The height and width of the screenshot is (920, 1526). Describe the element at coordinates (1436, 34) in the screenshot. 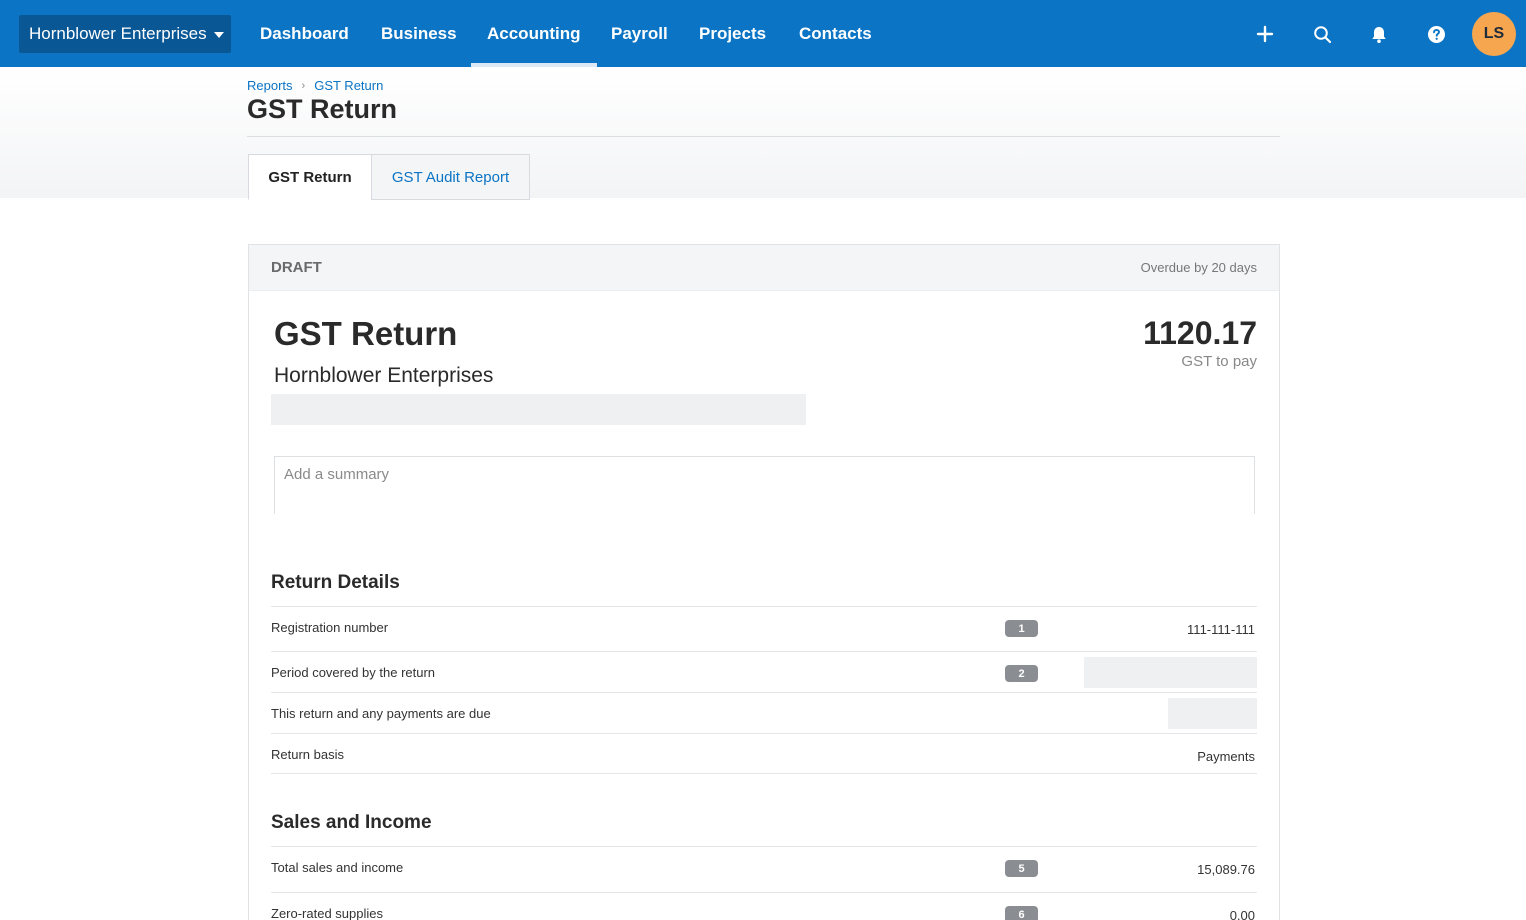

I see `help-icon` at that location.